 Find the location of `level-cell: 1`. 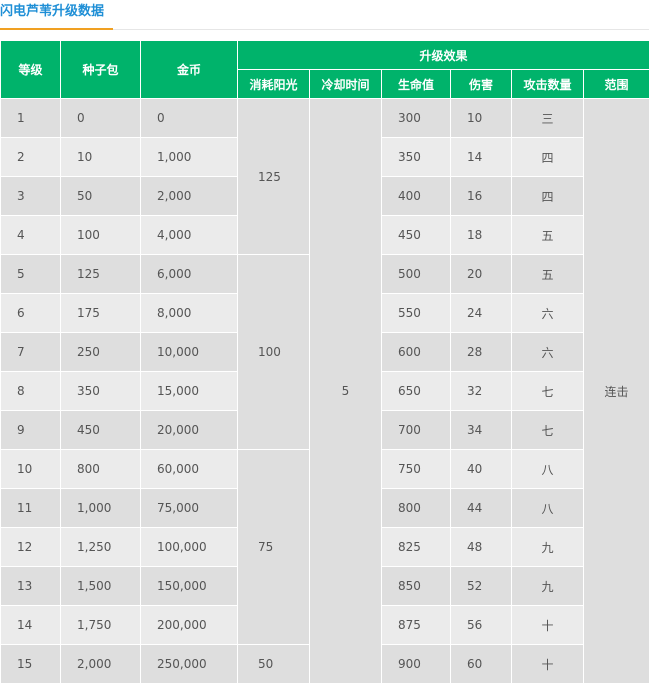

level-cell: 1 is located at coordinates (30, 118).